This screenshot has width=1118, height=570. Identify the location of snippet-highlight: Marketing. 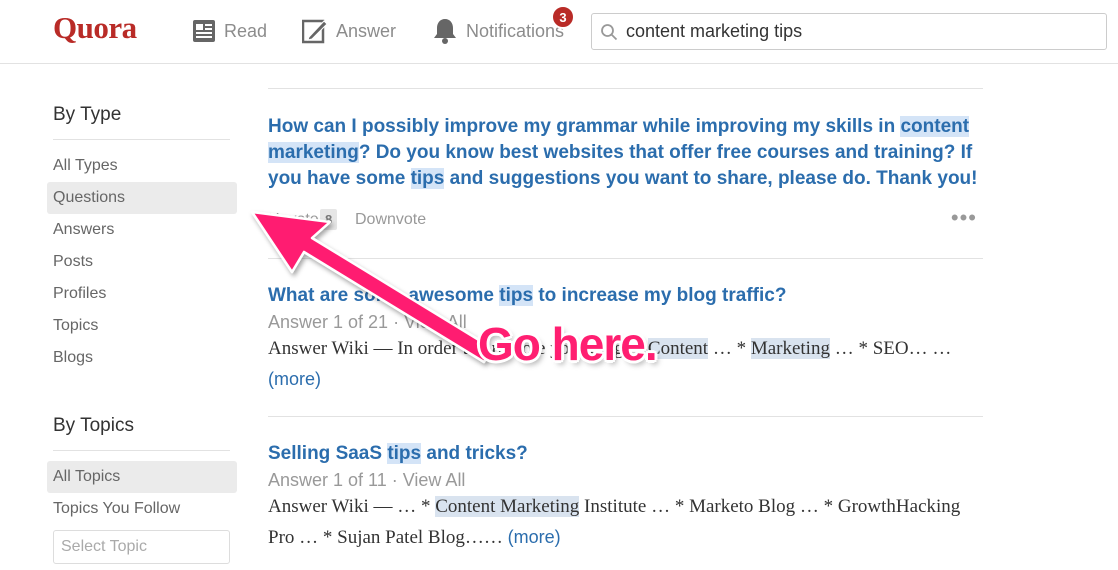
(790, 348).